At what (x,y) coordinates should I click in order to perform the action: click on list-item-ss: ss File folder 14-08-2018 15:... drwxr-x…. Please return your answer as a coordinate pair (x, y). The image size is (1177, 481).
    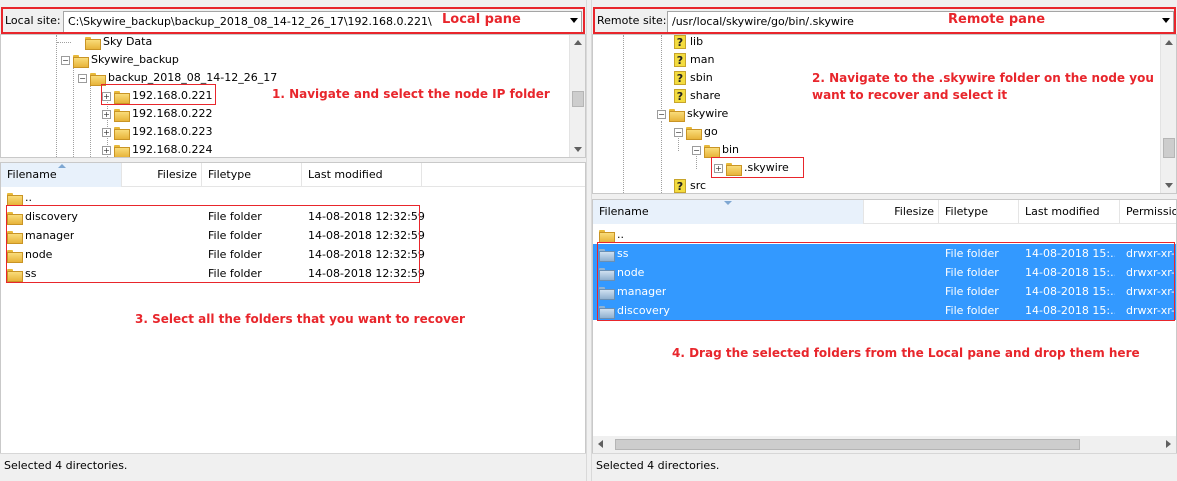
    Looking at the image, I should click on (884, 253).